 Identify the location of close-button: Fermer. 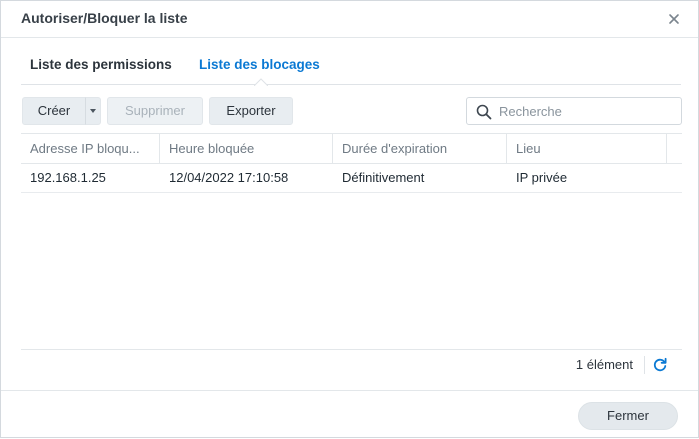
(628, 416).